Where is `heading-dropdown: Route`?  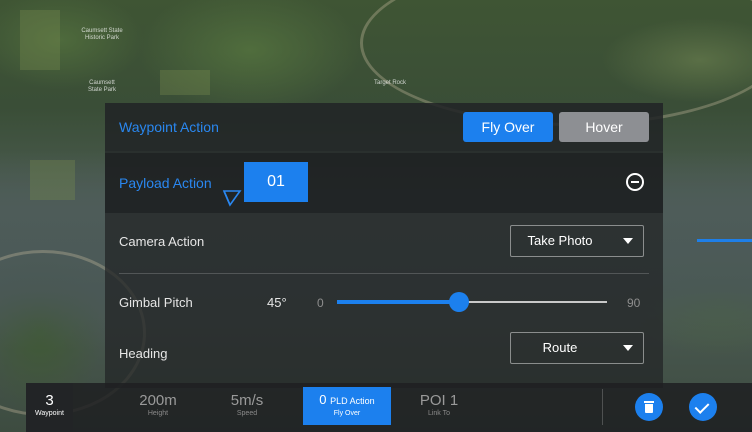 heading-dropdown: Route is located at coordinates (577, 348).